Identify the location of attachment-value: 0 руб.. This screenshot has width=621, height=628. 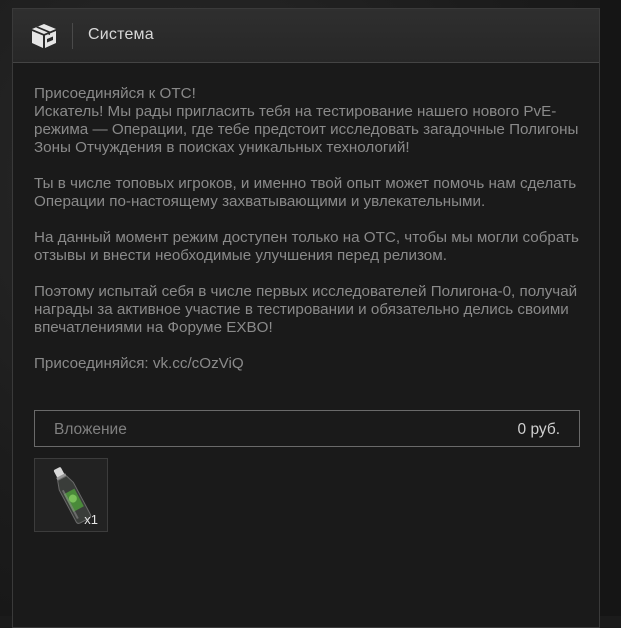
(538, 429).